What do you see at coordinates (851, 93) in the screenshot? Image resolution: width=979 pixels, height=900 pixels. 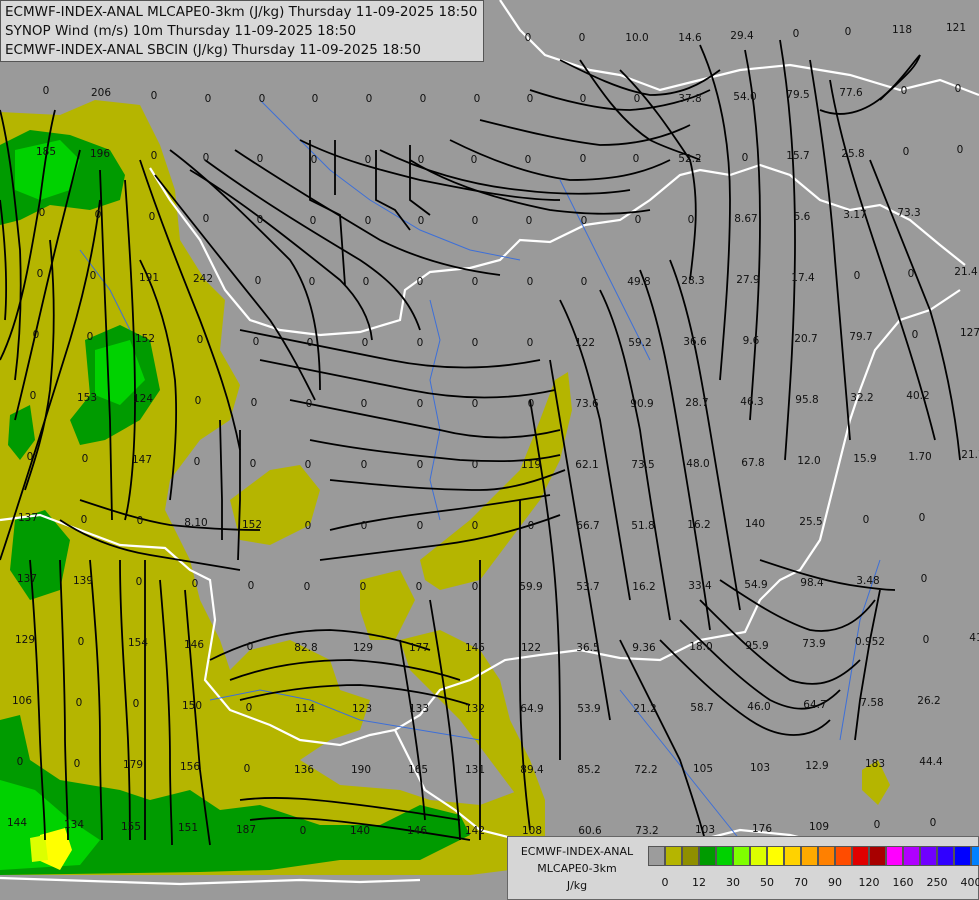 I see `gridpoint-value: 77.6` at bounding box center [851, 93].